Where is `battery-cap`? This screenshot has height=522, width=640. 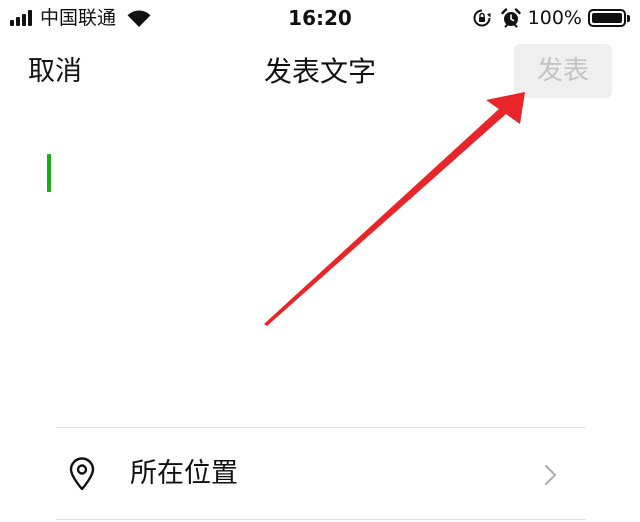 battery-cap is located at coordinates (628, 18).